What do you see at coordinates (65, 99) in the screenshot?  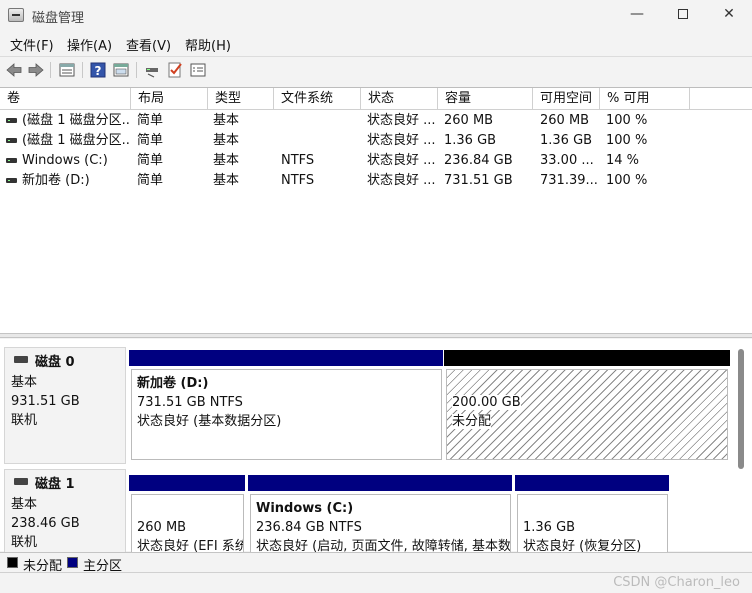 I see `column-volume: 卷` at bounding box center [65, 99].